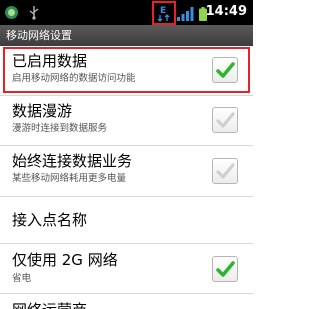 This screenshot has width=320, height=309. What do you see at coordinates (50, 220) in the screenshot?
I see `setting-title: 接入点名称` at bounding box center [50, 220].